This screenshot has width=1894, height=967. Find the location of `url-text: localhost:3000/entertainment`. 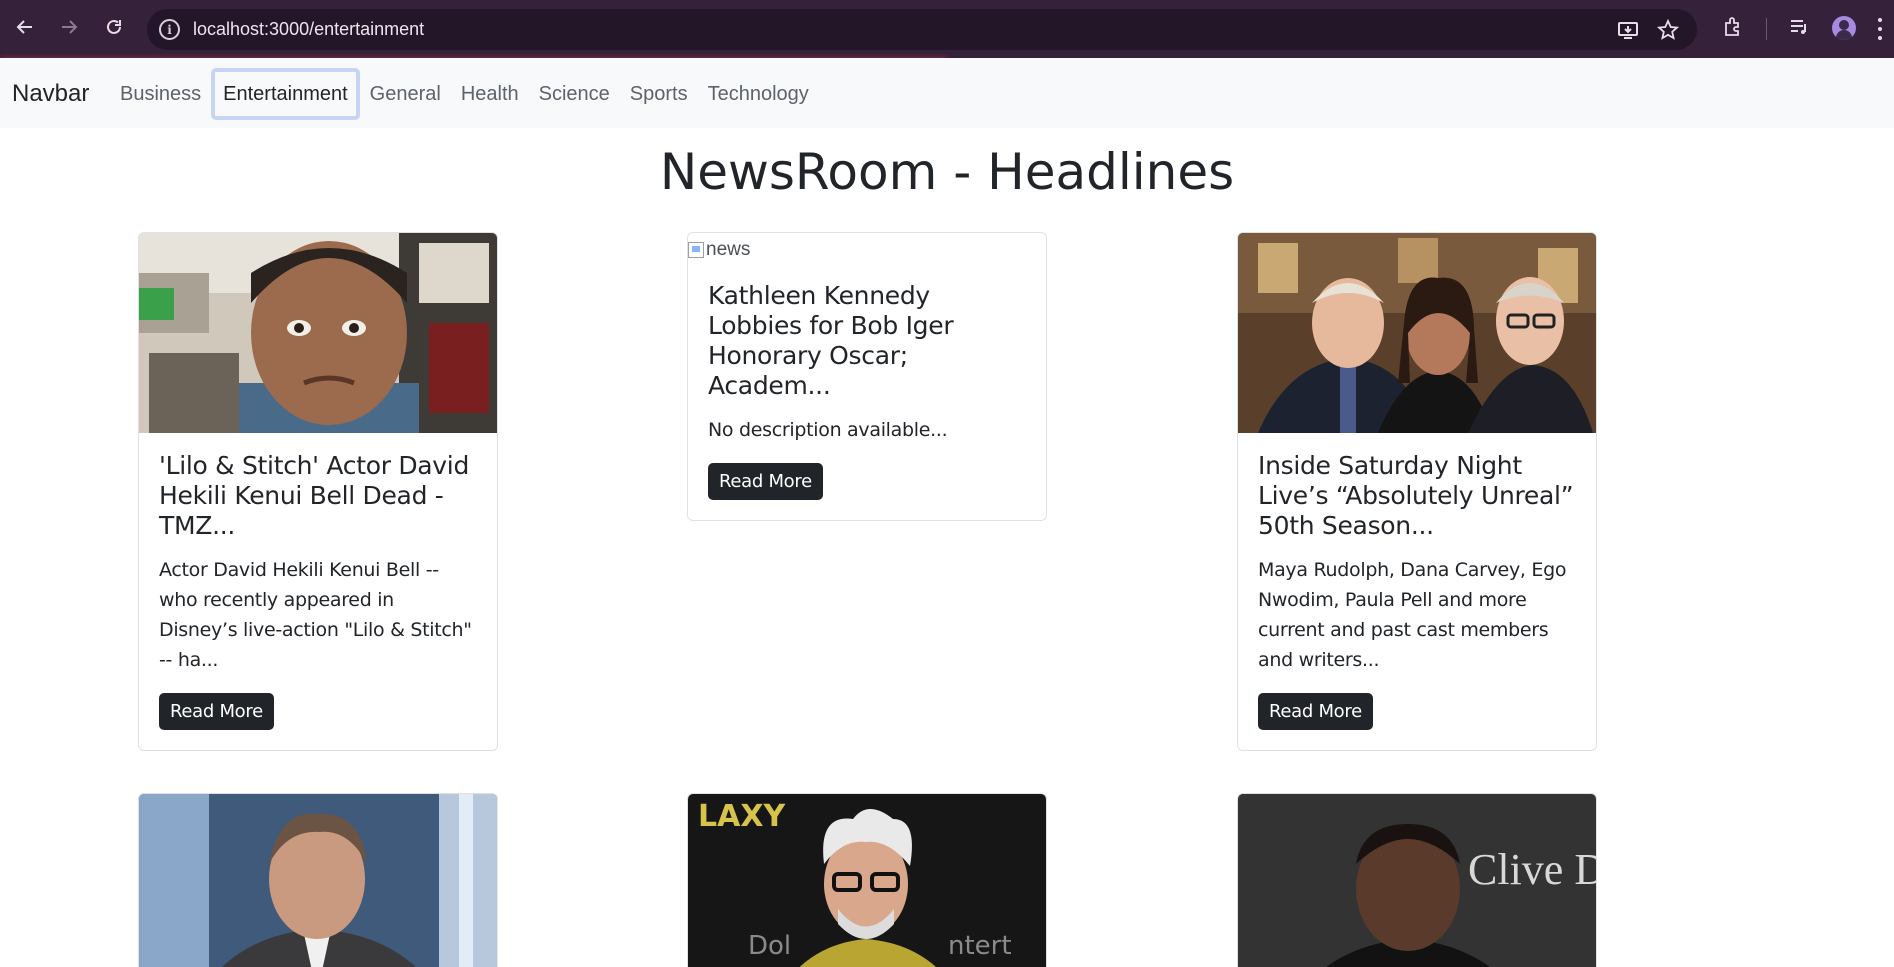

url-text: localhost:3000/entertainment is located at coordinates (308, 29).